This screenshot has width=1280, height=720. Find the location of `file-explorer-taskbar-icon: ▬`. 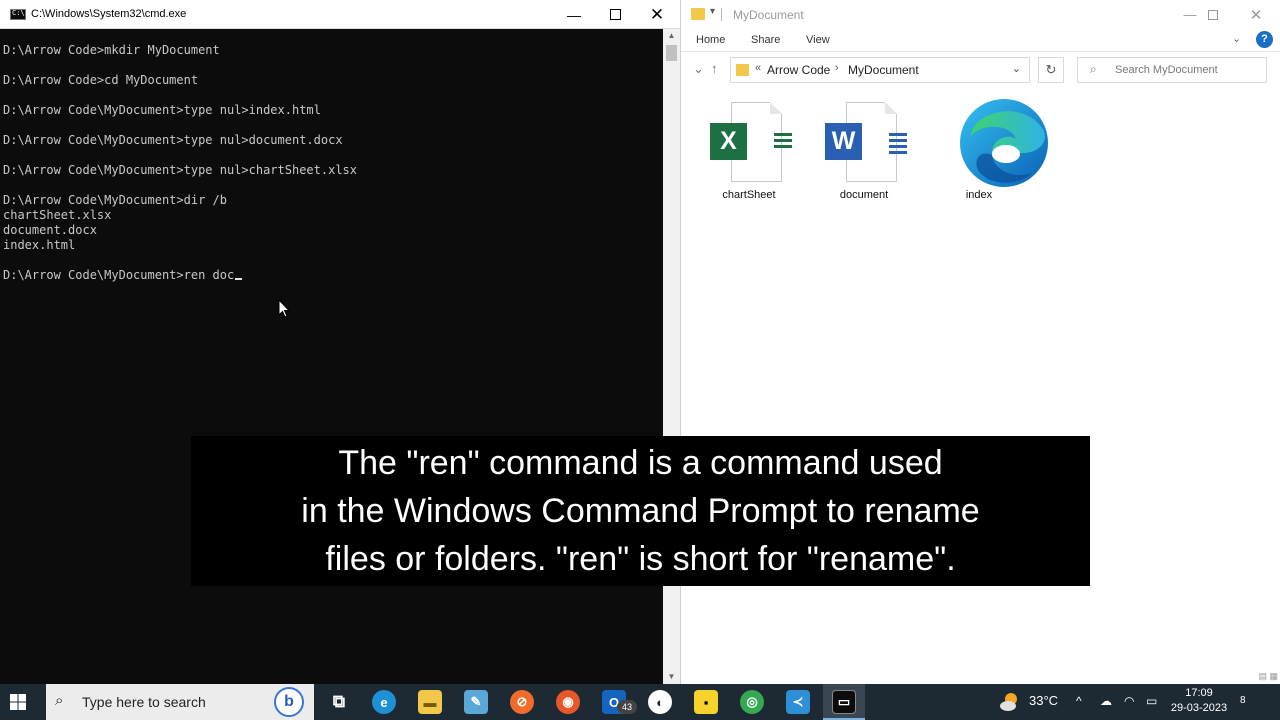

file-explorer-taskbar-icon: ▬ is located at coordinates (430, 702).